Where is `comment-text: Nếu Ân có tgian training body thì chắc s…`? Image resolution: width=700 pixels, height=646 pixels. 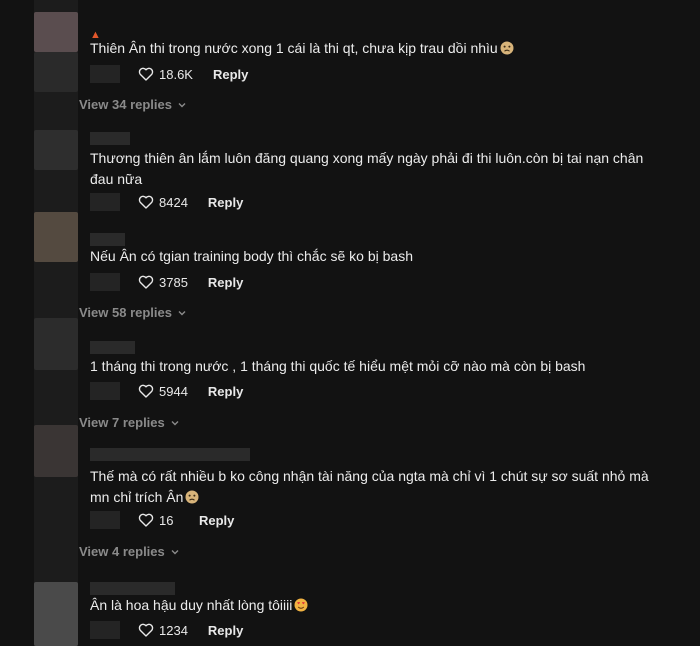
comment-text: Nếu Ân có tgian training body thì chắc s… is located at coordinates (251, 256).